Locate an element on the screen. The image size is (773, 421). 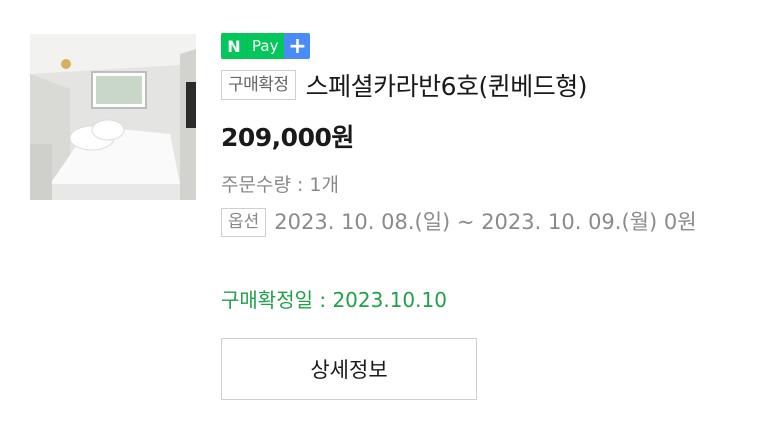
order-quantity: 주문수량 : 1개 is located at coordinates (280, 185).